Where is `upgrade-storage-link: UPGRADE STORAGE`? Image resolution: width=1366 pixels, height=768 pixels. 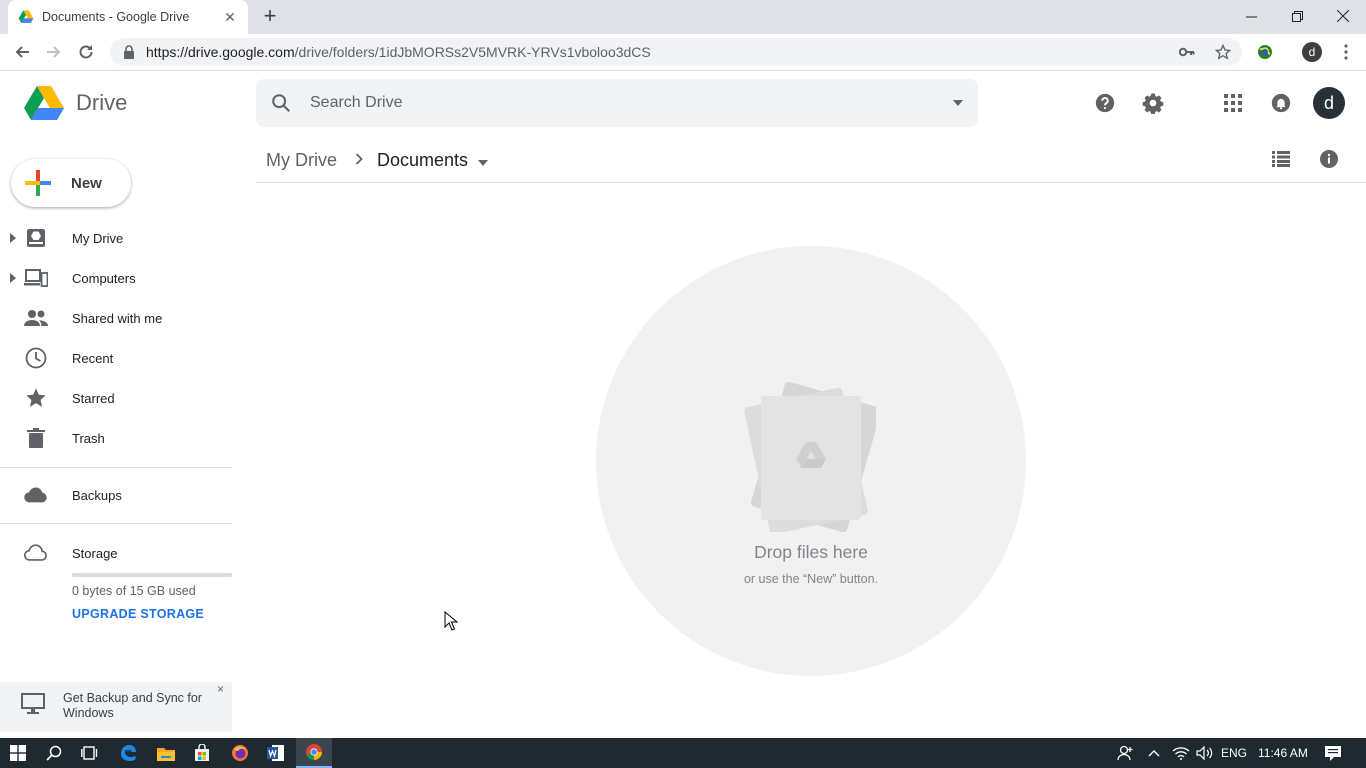
upgrade-storage-link: UPGRADE STORAGE is located at coordinates (138, 614).